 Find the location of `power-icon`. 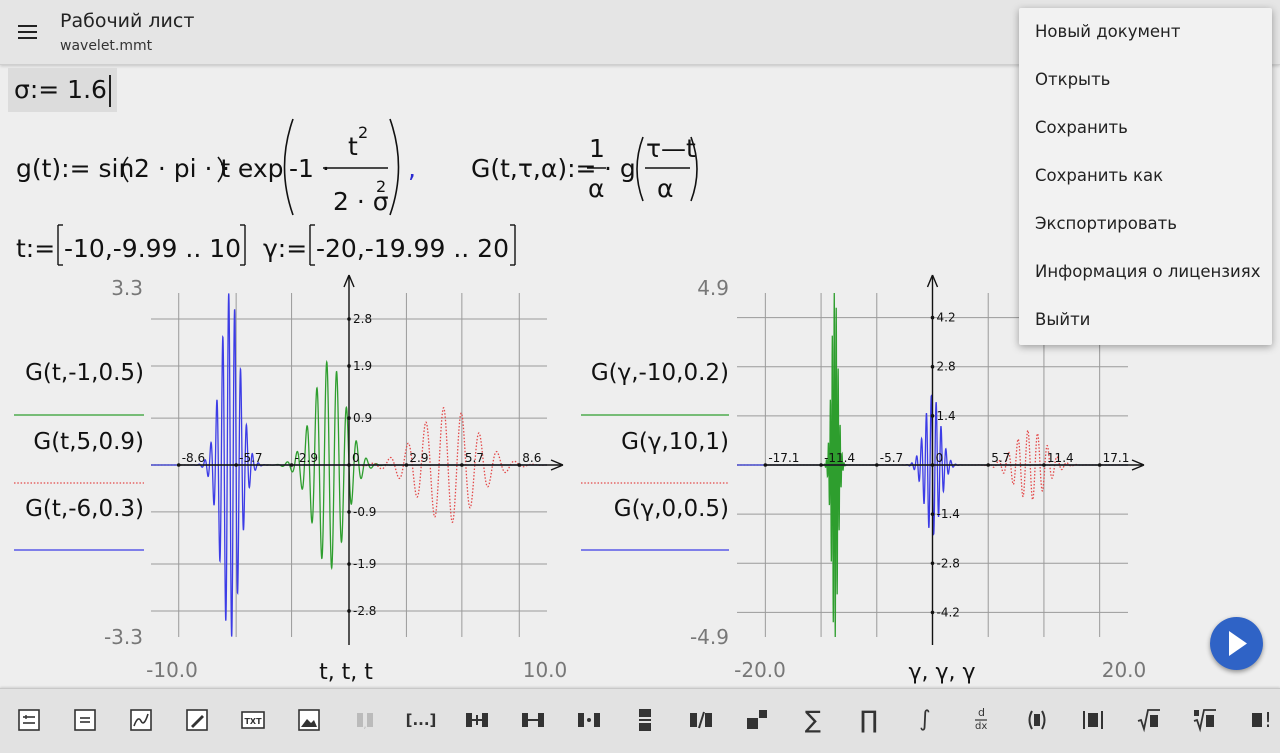

power-icon is located at coordinates (757, 720).